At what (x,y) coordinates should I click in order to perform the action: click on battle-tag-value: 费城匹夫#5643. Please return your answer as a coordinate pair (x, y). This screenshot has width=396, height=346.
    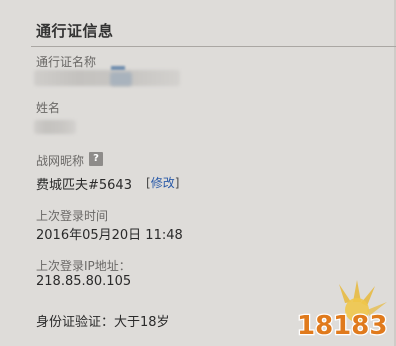
    Looking at the image, I should click on (84, 185).